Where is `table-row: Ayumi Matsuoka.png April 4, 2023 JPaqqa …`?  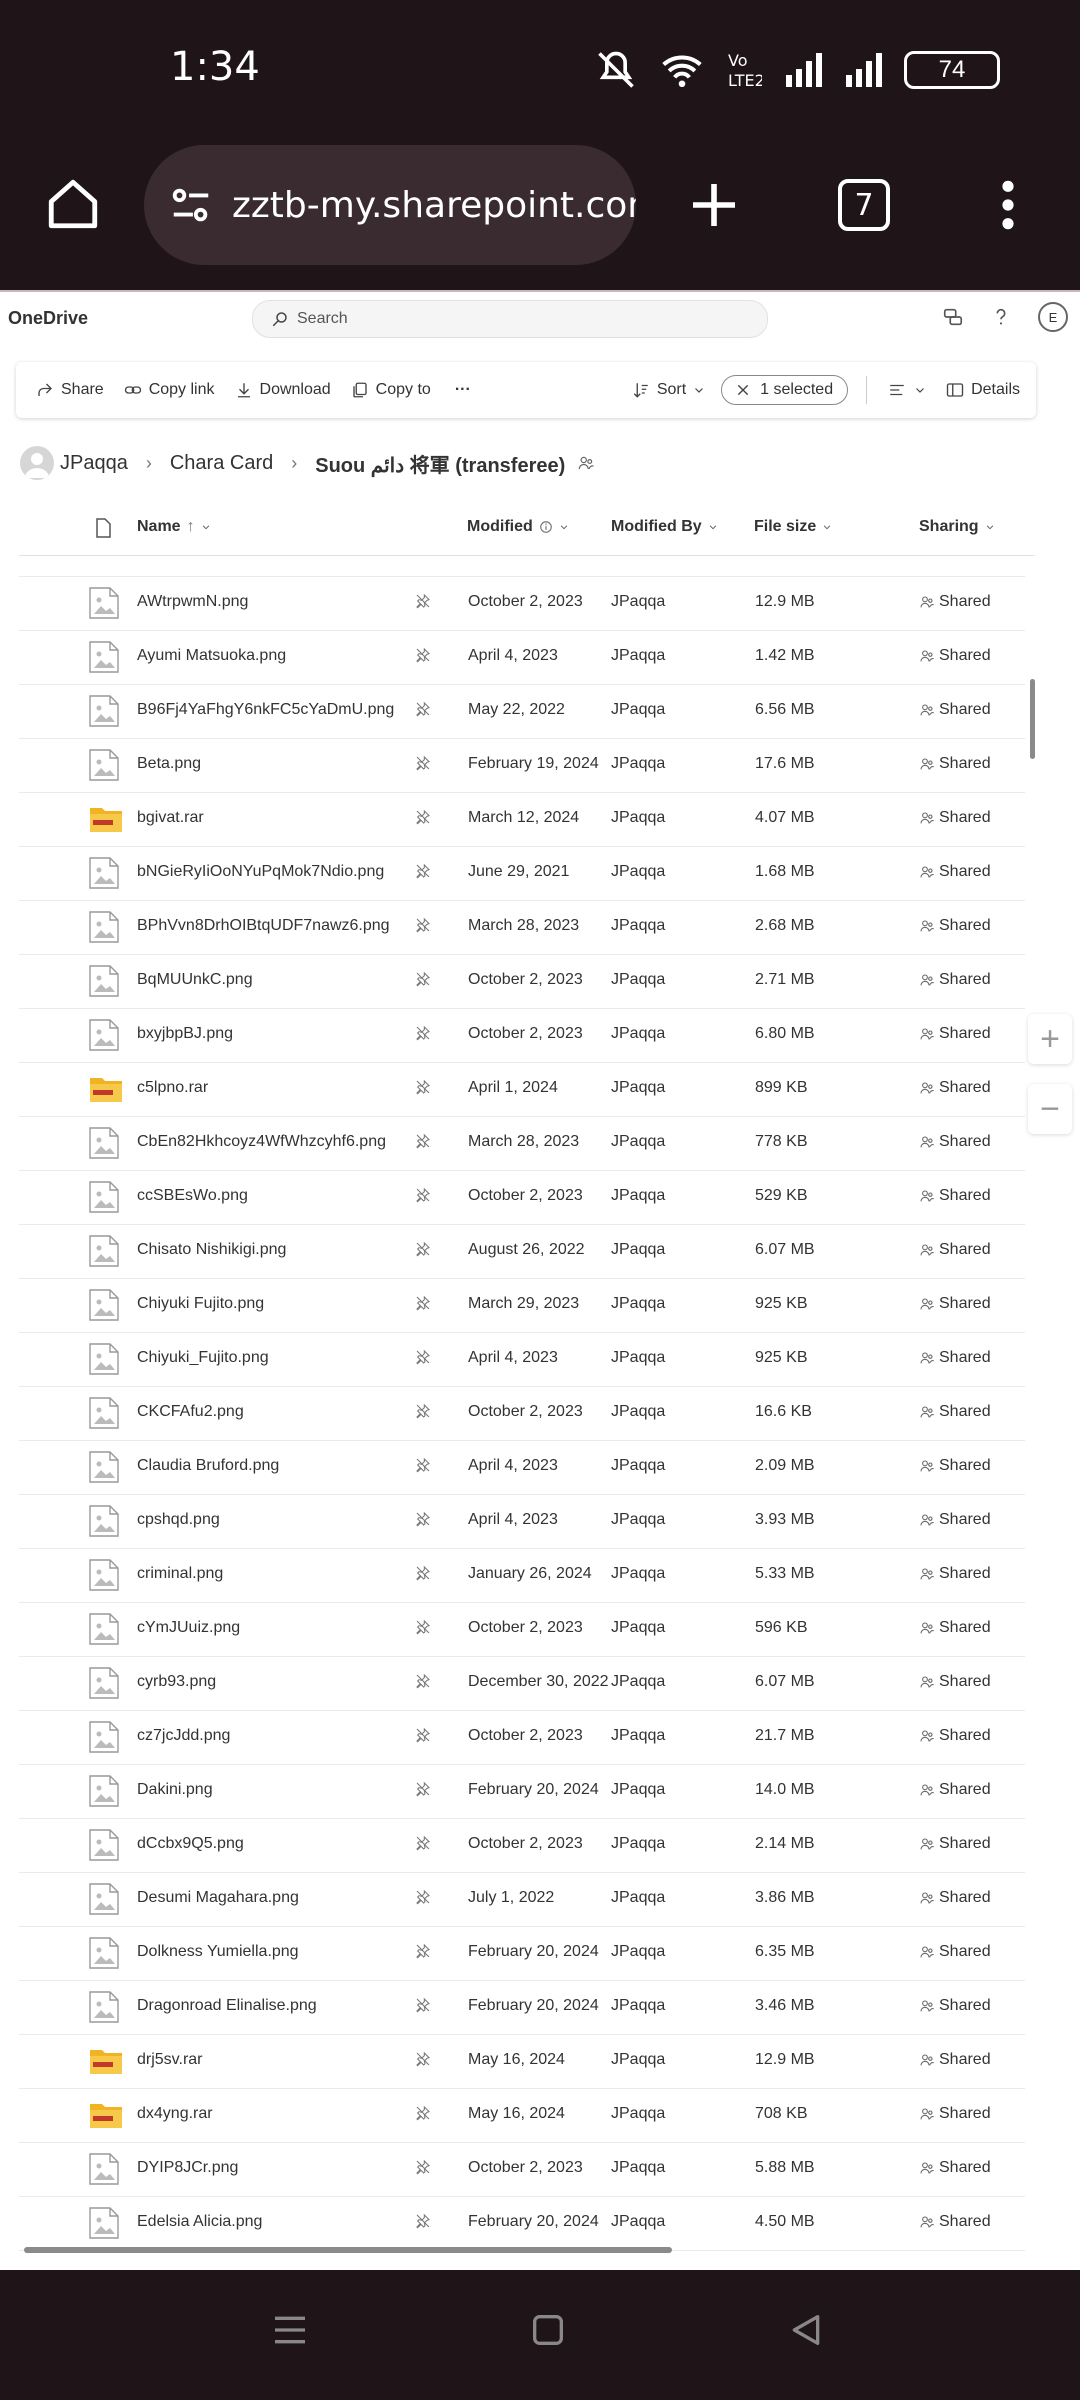
table-row: Ayumi Matsuoka.png April 4, 2023 JPaqqa … is located at coordinates (522, 658).